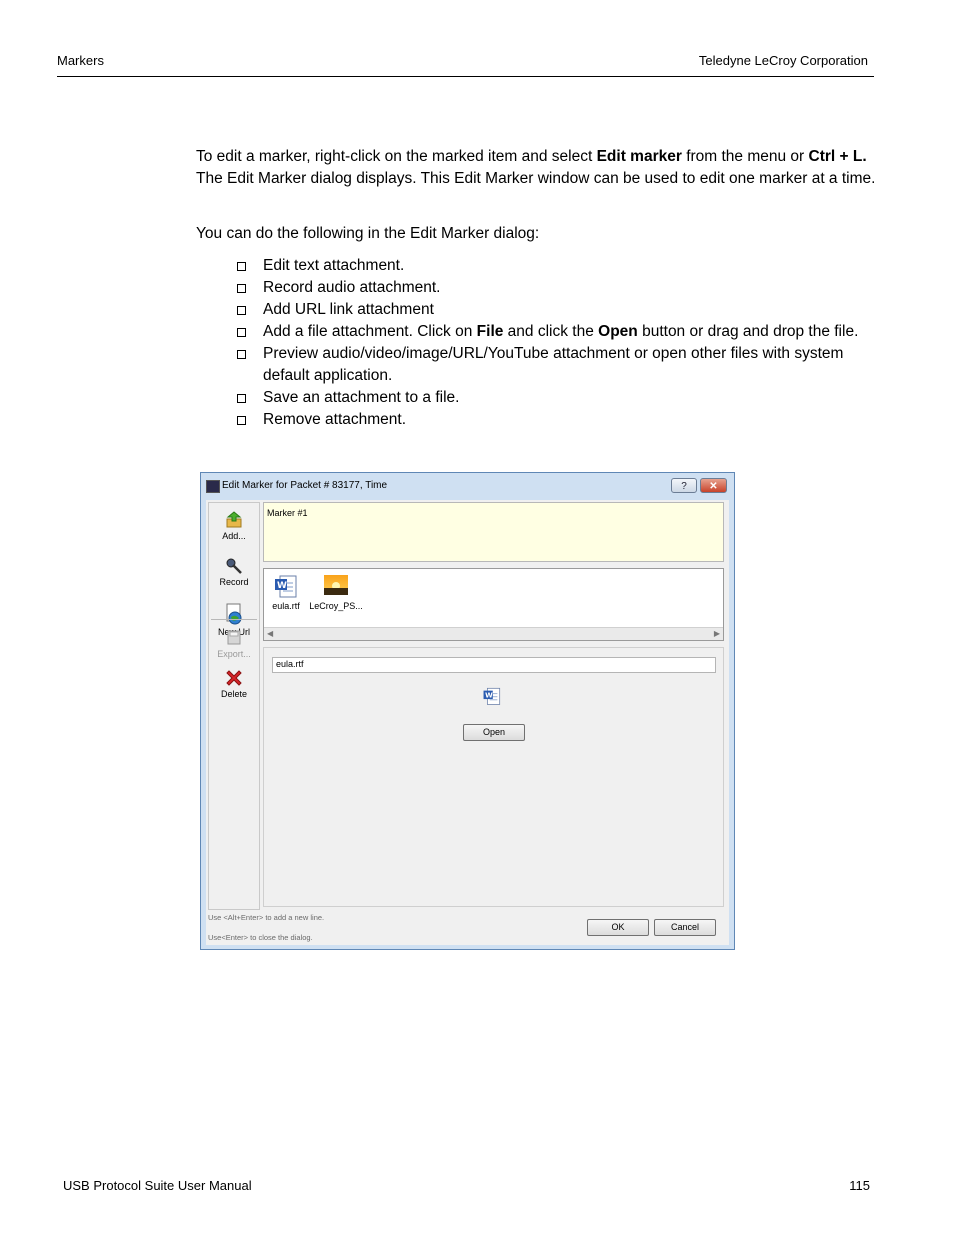 This screenshot has width=954, height=1235. What do you see at coordinates (493, 777) in the screenshot?
I see `attachment-detail-panel: eula.rtf W Open` at bounding box center [493, 777].